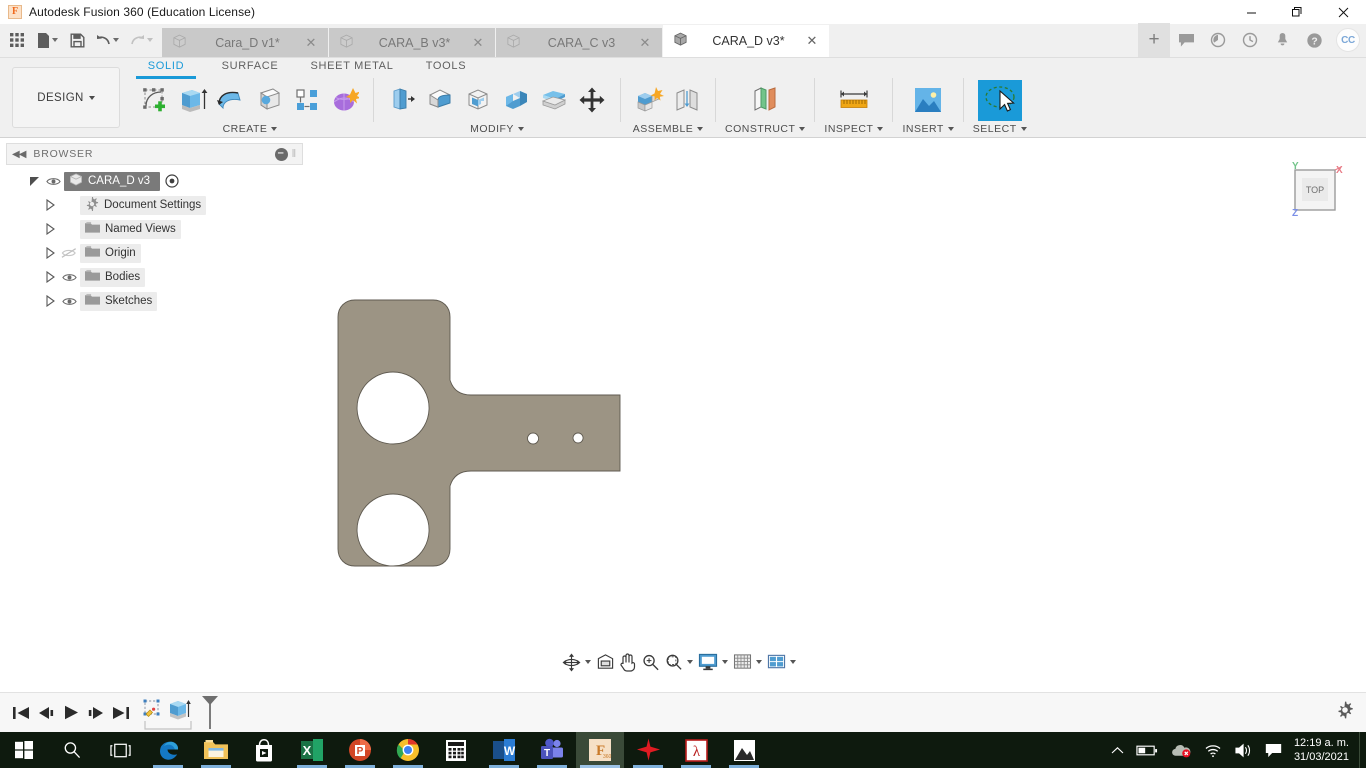 The width and height of the screenshot is (1366, 768). Describe the element at coordinates (154, 277) in the screenshot. I see `tree-row-bodies: Bodies` at that location.